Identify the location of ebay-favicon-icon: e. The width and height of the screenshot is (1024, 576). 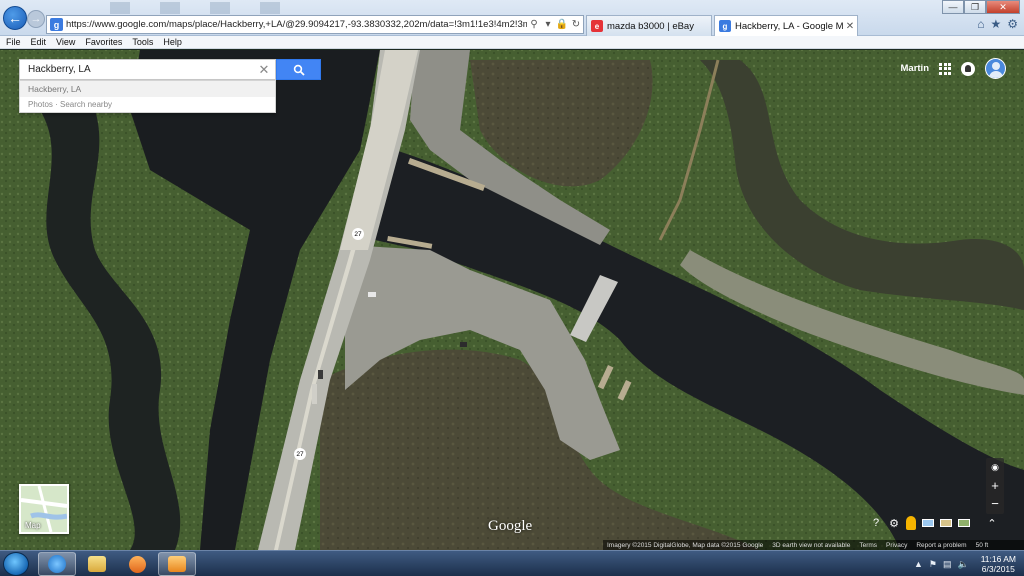
(597, 26).